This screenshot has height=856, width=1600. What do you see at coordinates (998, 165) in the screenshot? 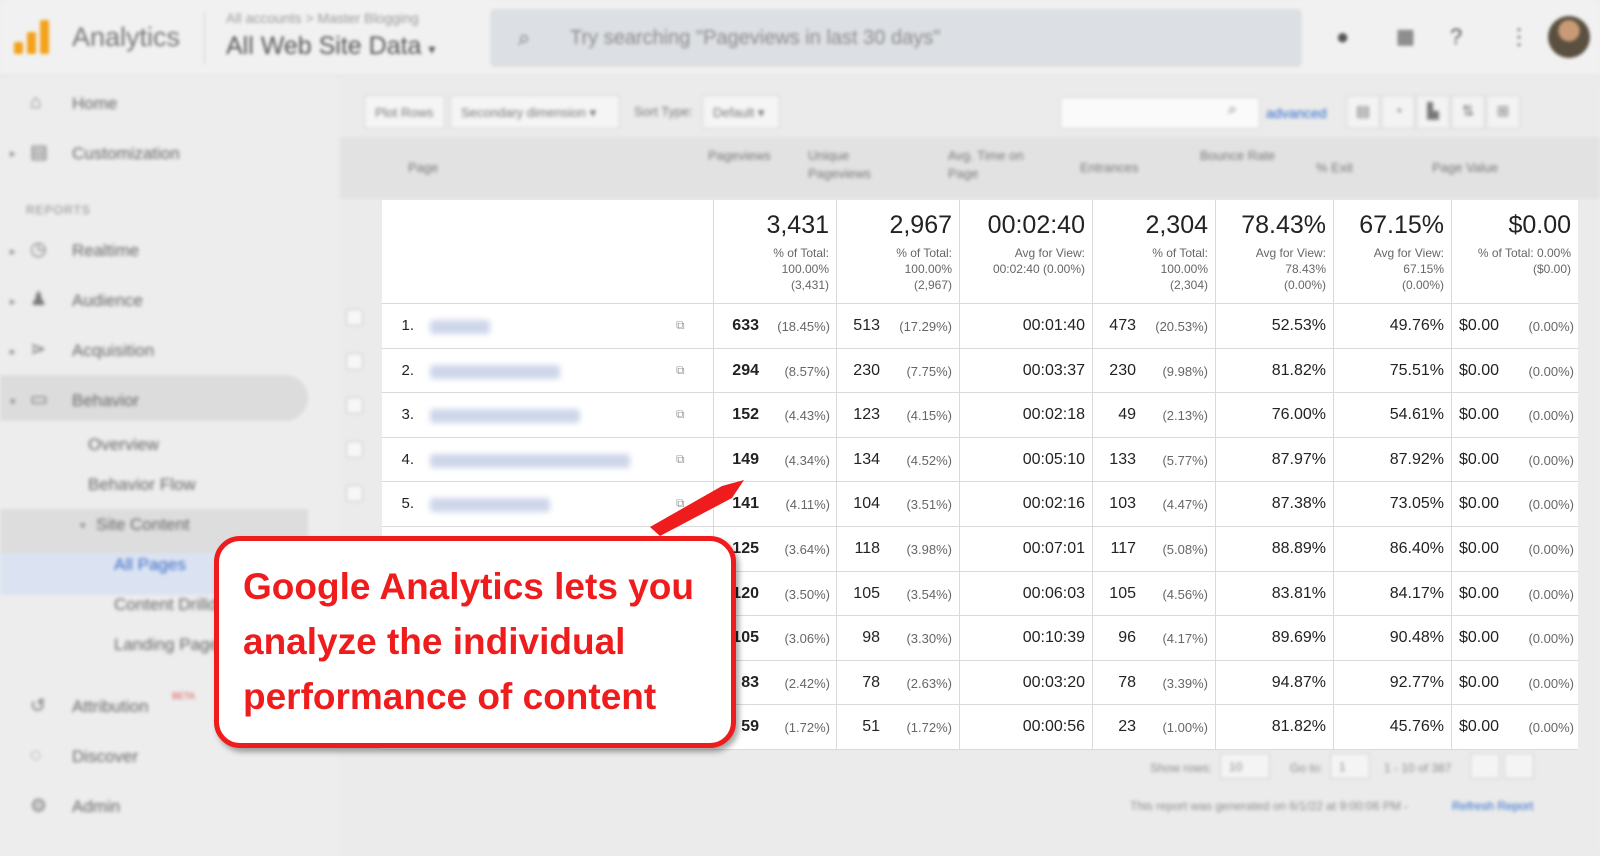
I see `header-avg-time: Avg. Time on Page` at bounding box center [998, 165].